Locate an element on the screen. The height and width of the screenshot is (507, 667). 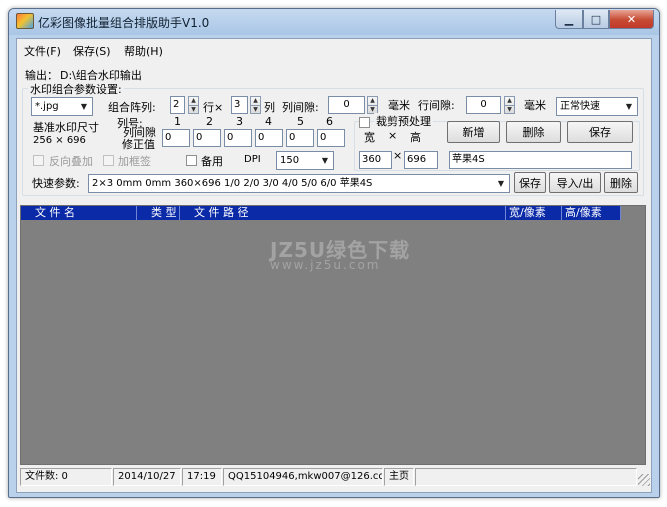
rows-spinner: ▲ ▼ is located at coordinates (193, 105).